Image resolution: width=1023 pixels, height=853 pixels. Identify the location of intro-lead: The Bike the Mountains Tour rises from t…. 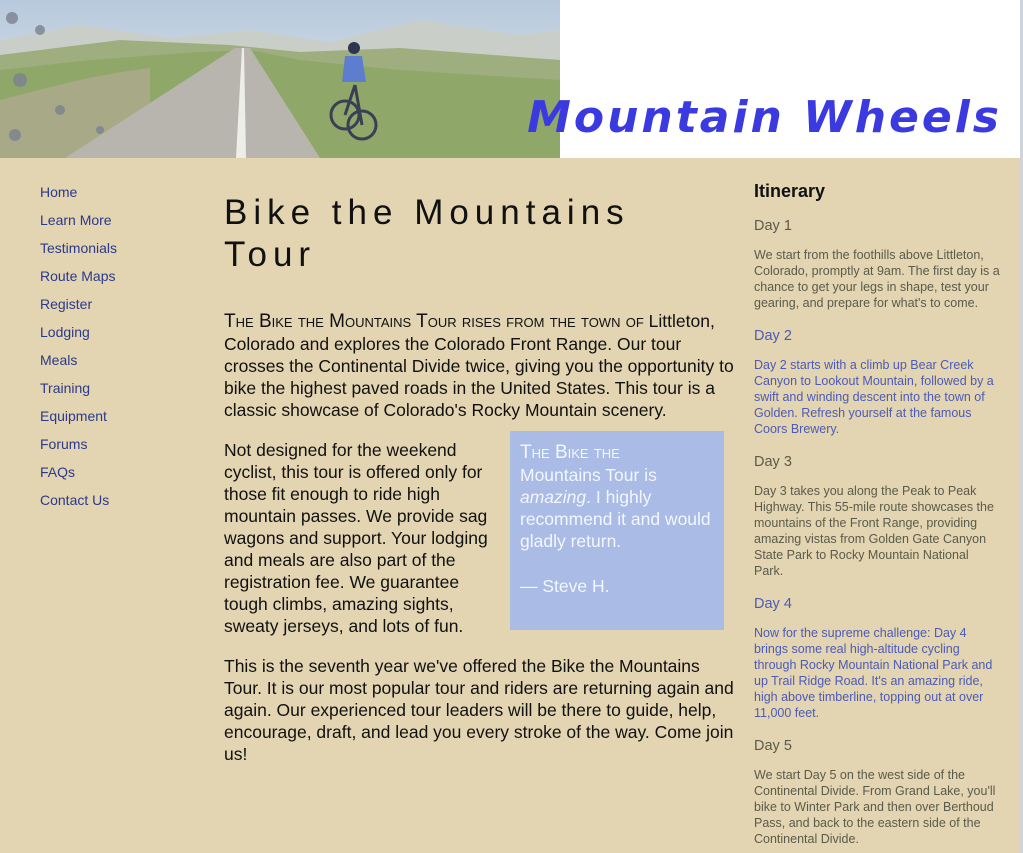
(434, 321).